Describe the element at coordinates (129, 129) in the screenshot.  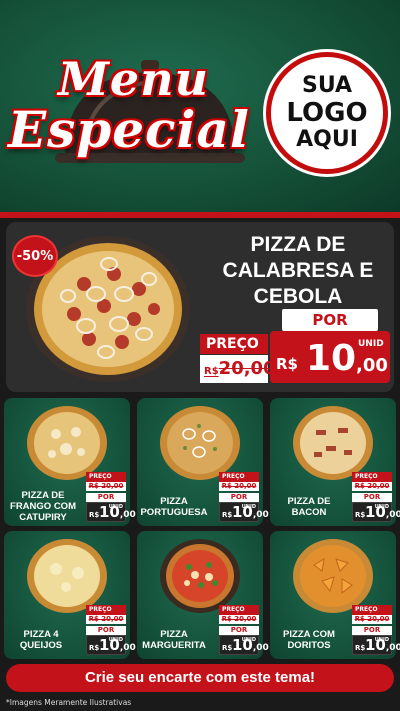
I see `menu-title-line2: Especial` at that location.